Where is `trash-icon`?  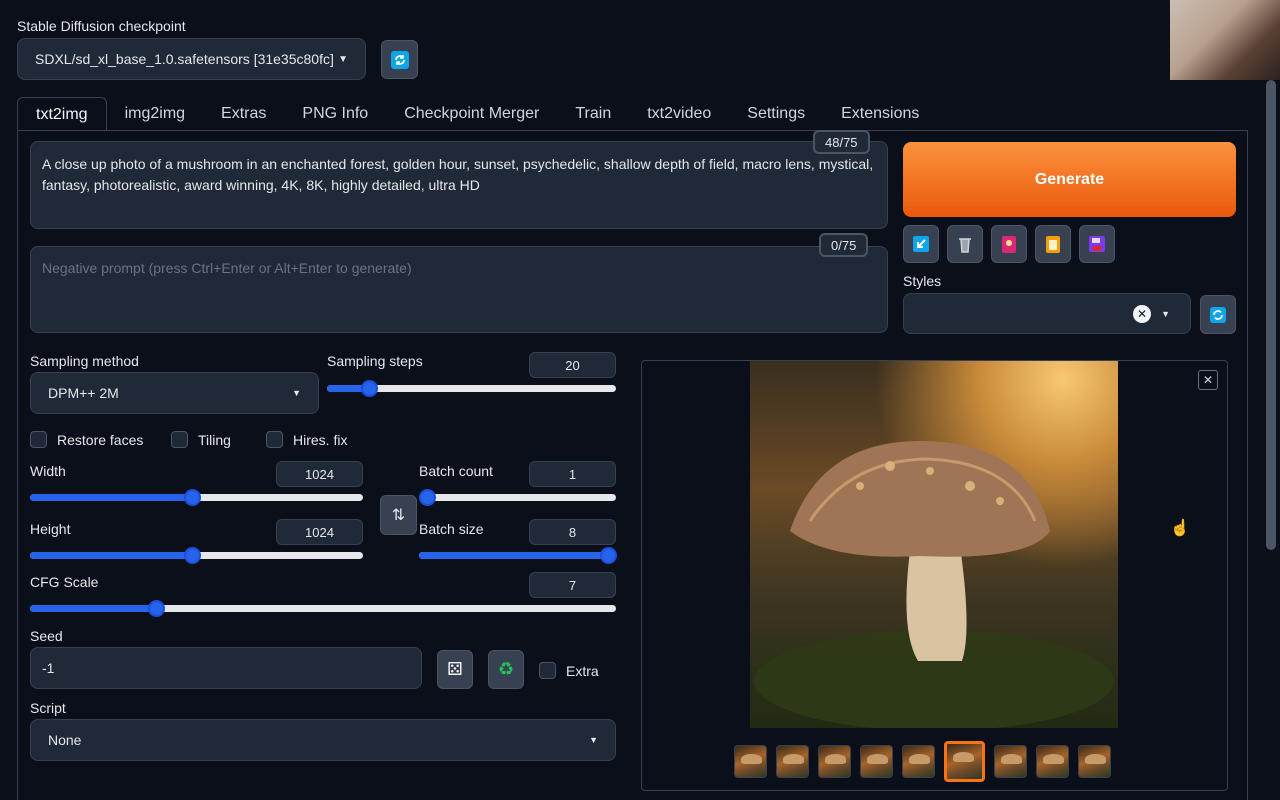
trash-icon is located at coordinates (965, 245).